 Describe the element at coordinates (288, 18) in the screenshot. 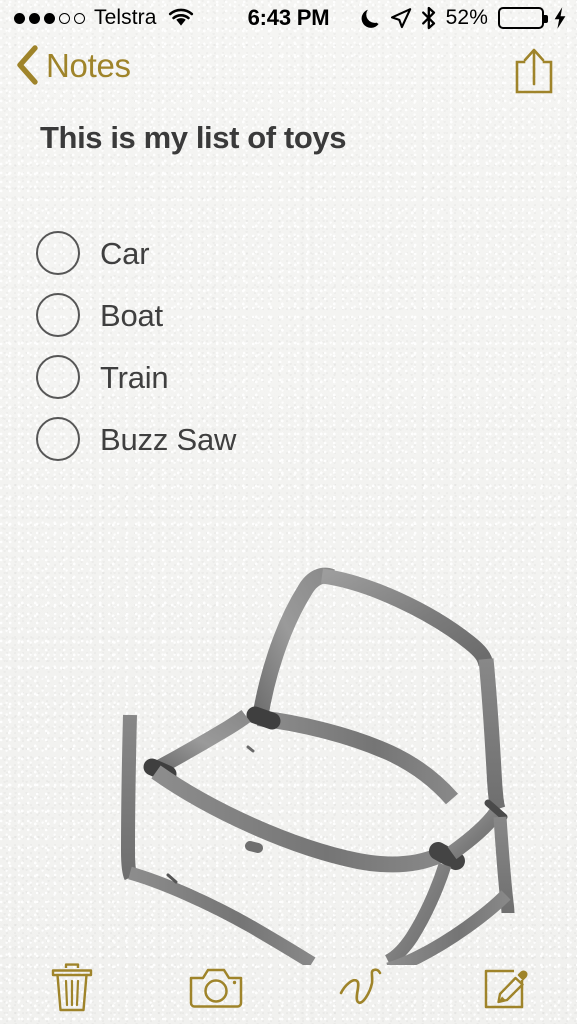

I see `status-bar: Telstra 6:43 PM 52%` at that location.